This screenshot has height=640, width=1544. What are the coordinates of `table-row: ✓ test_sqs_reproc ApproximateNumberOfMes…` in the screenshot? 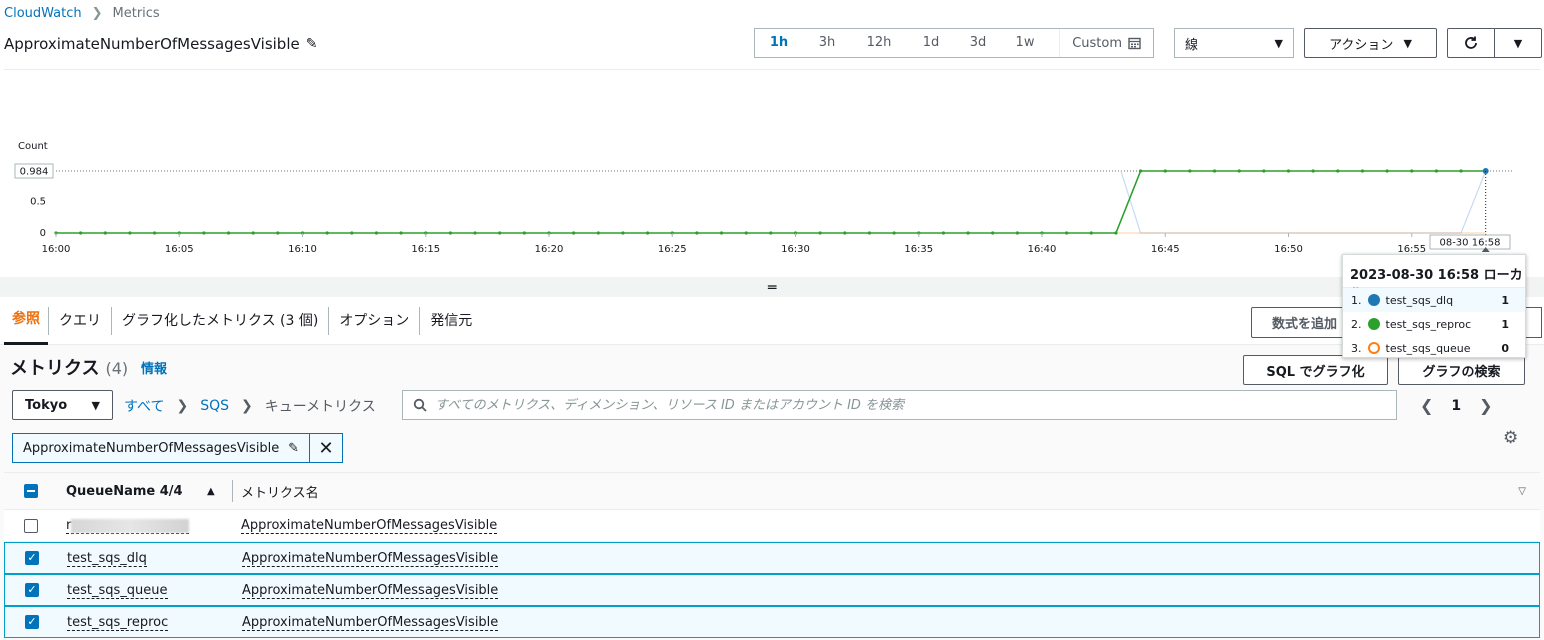 It's located at (772, 622).